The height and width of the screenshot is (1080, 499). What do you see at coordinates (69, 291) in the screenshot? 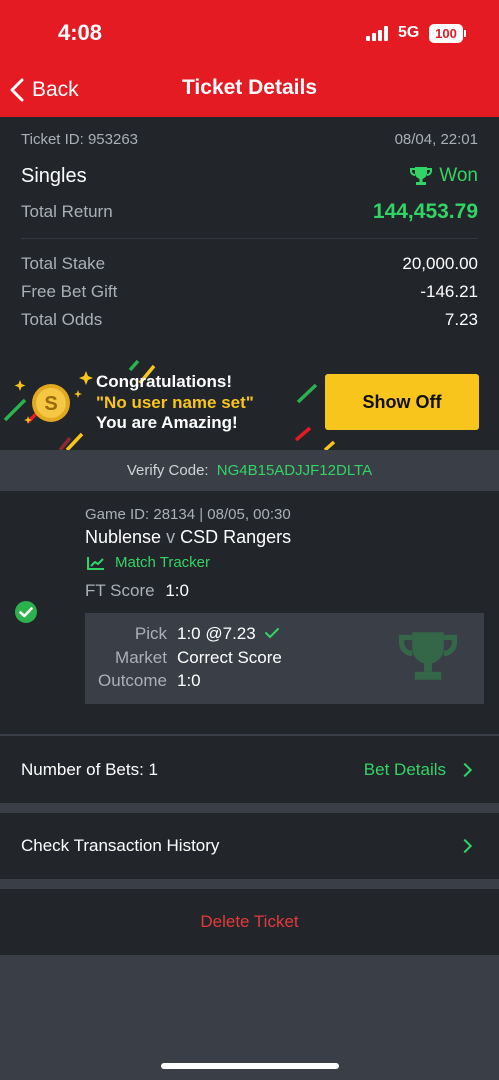
I see `free-bet-label: Free Bet Gift` at bounding box center [69, 291].